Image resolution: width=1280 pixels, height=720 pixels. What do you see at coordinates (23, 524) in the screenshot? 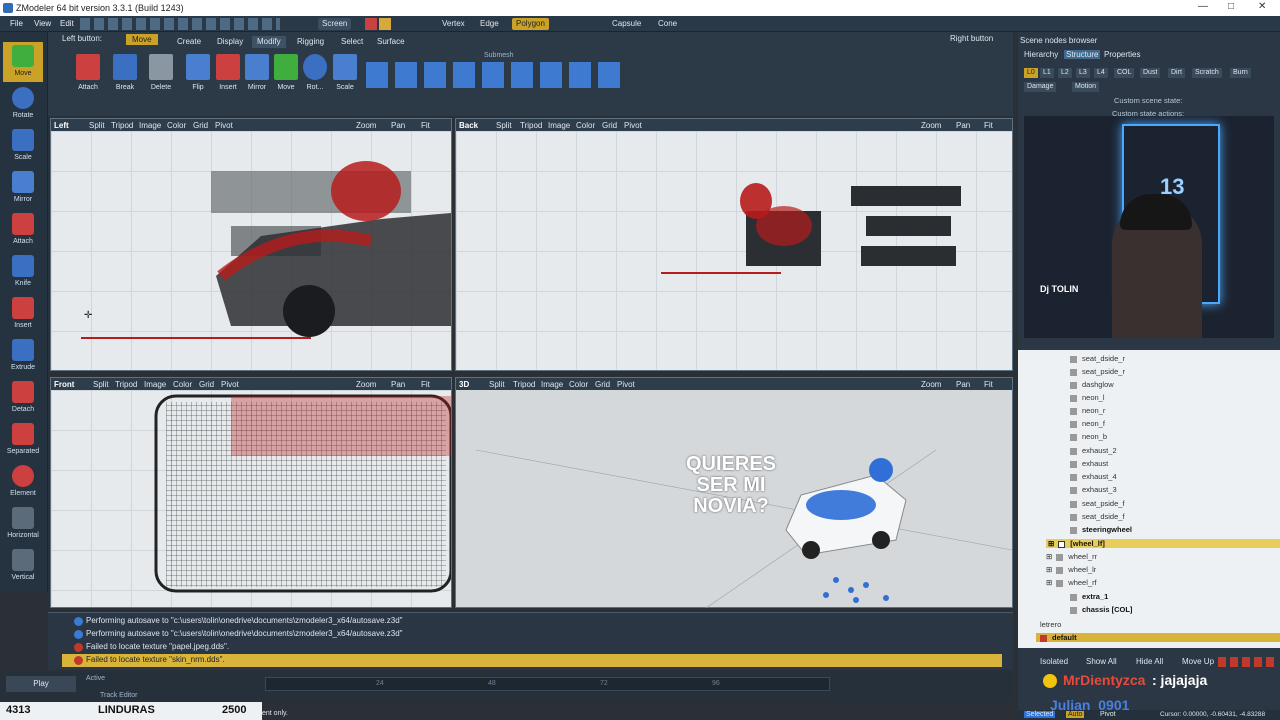
I see `tool-horizontal: Horizontal` at bounding box center [23, 524].